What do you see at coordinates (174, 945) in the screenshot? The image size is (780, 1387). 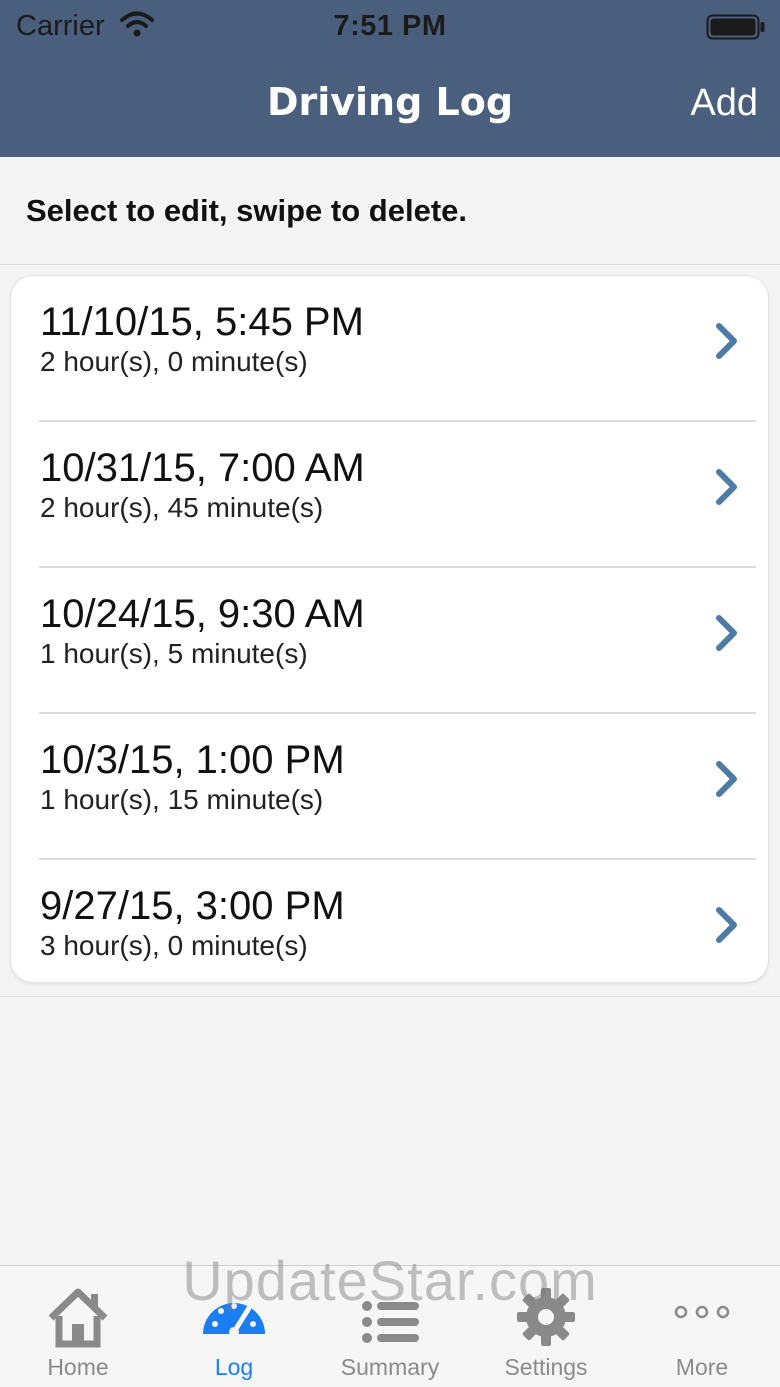 I see `log-entry-duration: 3 hour(s), 0 minute(s)` at bounding box center [174, 945].